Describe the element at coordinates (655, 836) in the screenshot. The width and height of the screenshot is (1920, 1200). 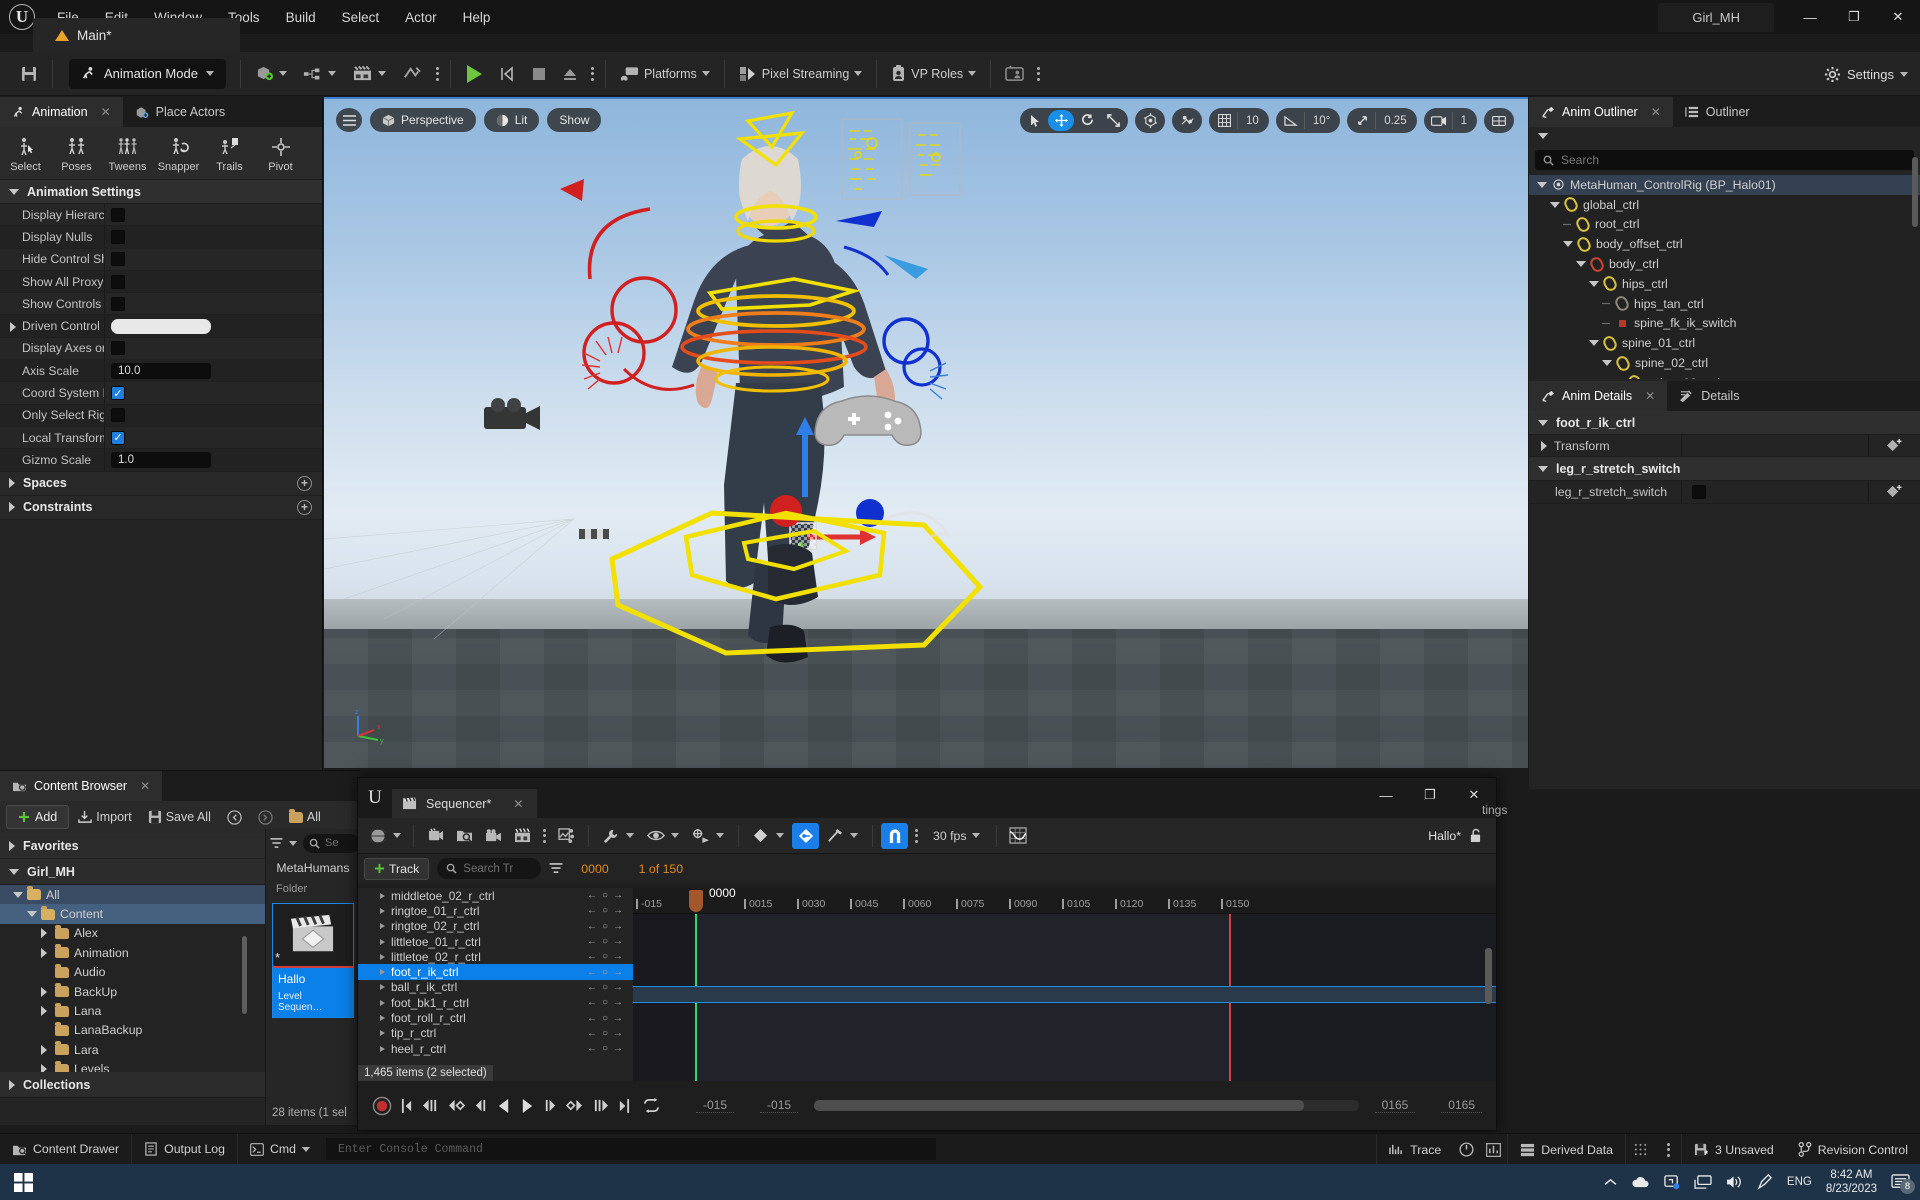
I see `eye-icon` at that location.